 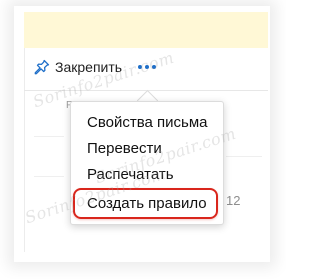 What do you see at coordinates (124, 149) in the screenshot?
I see `menu-item-translate: Перевести` at bounding box center [124, 149].